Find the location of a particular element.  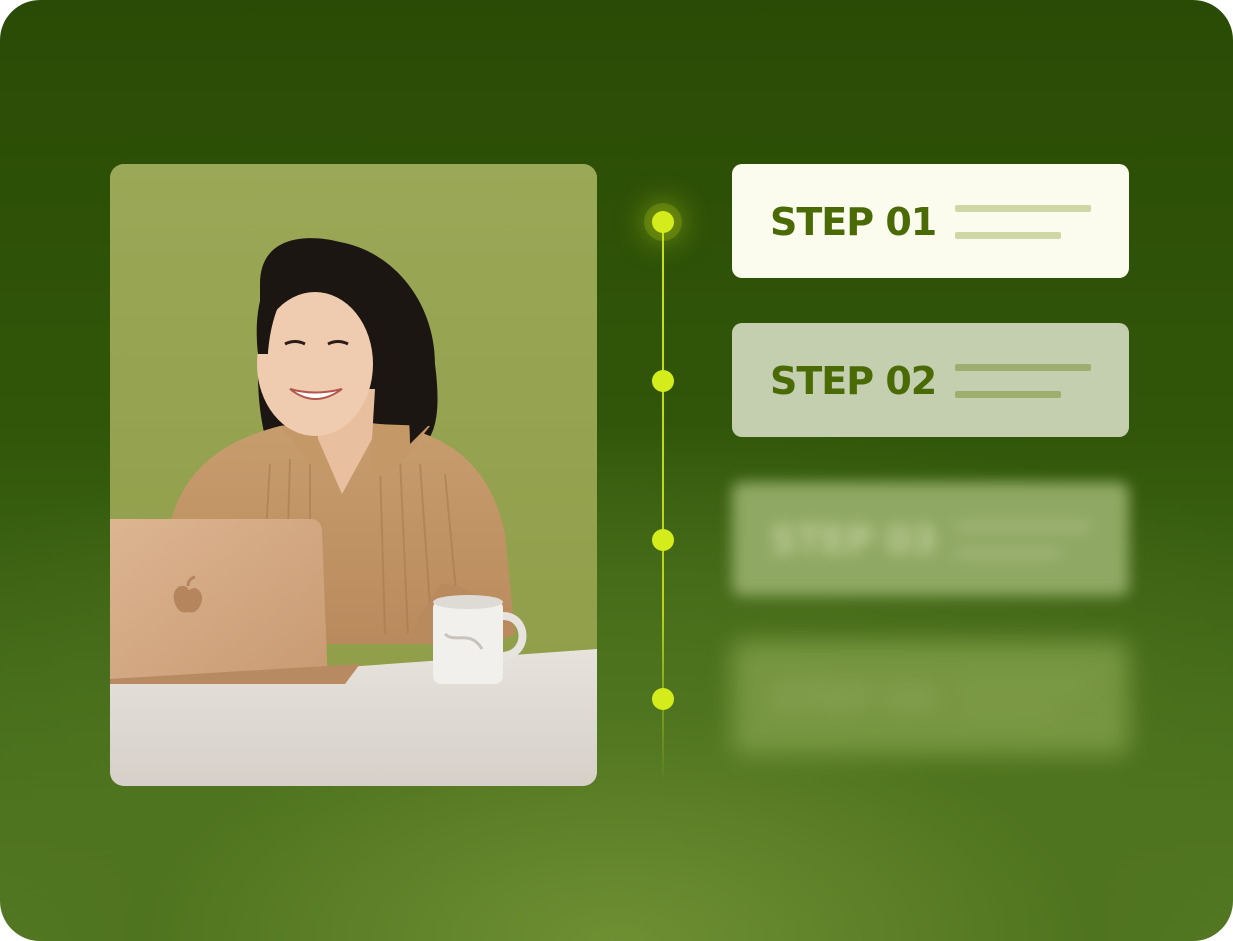

step-card-1: STEP 01 is located at coordinates (930, 221).